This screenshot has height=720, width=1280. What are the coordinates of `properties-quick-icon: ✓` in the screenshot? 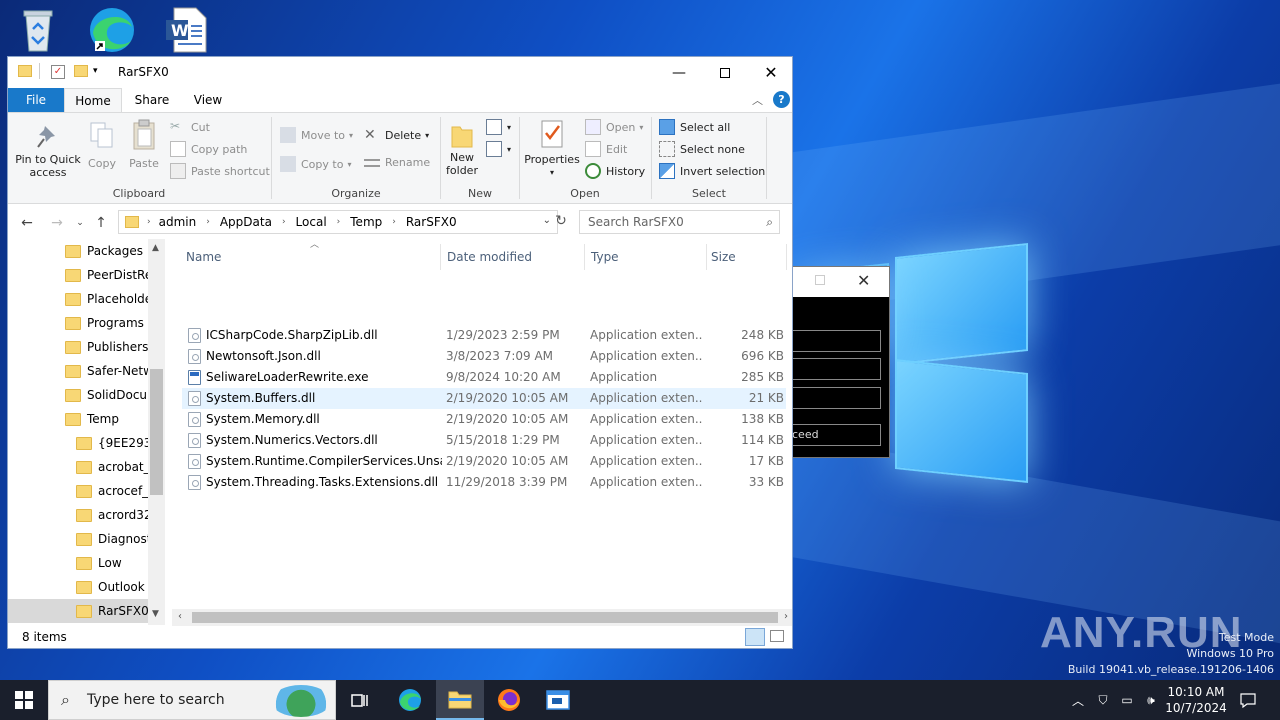 It's located at (58, 72).